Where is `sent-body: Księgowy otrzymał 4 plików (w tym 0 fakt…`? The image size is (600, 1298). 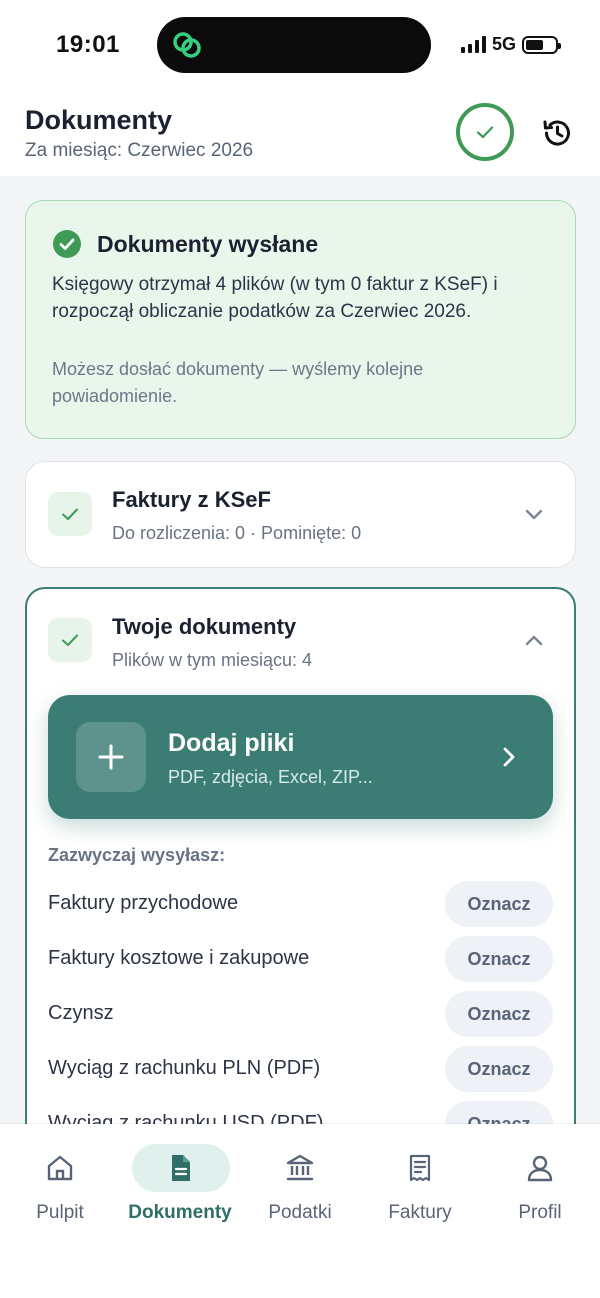 sent-body: Księgowy otrzymał 4 plików (w tym 0 fakt… is located at coordinates (275, 298).